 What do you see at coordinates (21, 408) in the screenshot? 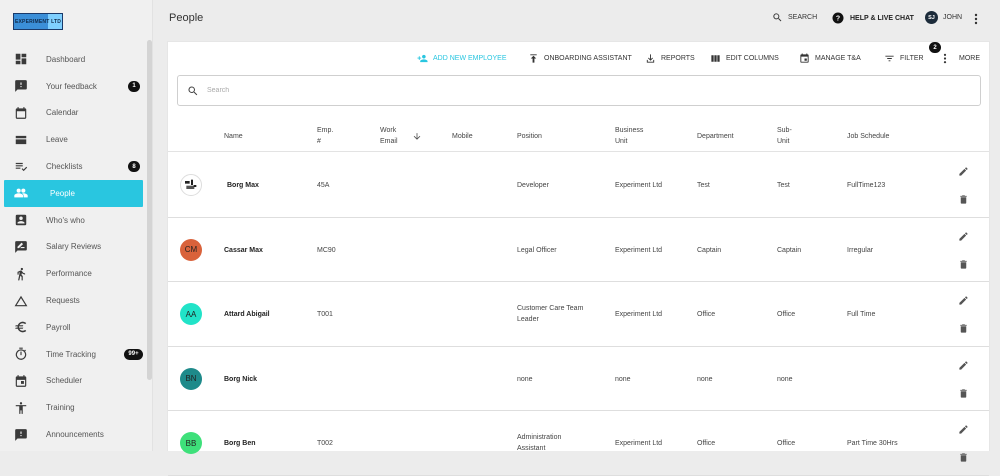
I see `training-icon` at bounding box center [21, 408].